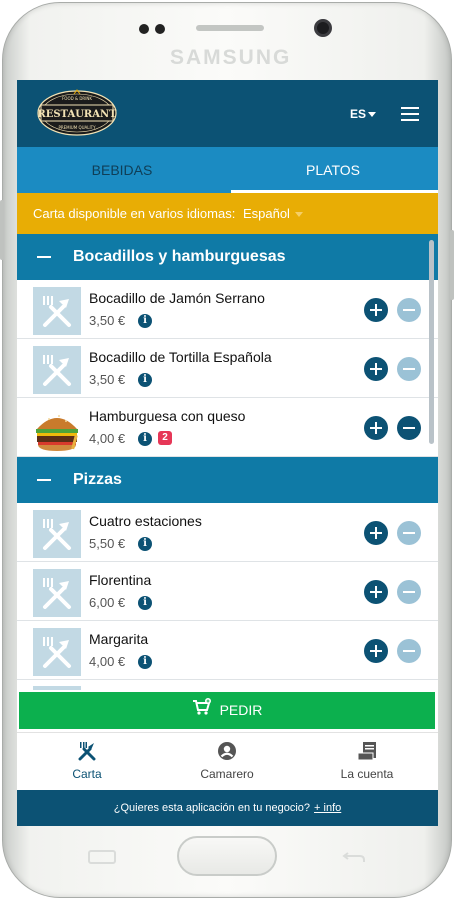 Image resolution: width=454 pixels, height=900 pixels. I want to click on item-name: Margarita, so click(119, 639).